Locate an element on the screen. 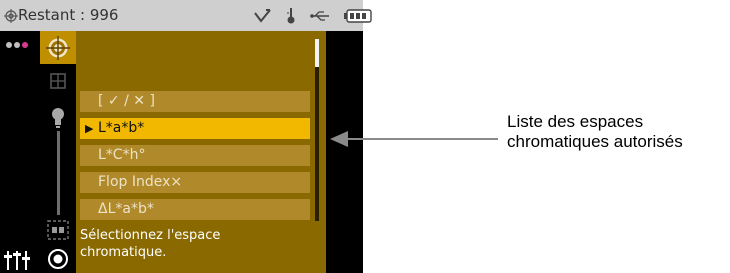 This screenshot has width=730, height=273. callout-label: Liste des espaces chromatiques autorisés is located at coordinates (595, 132).